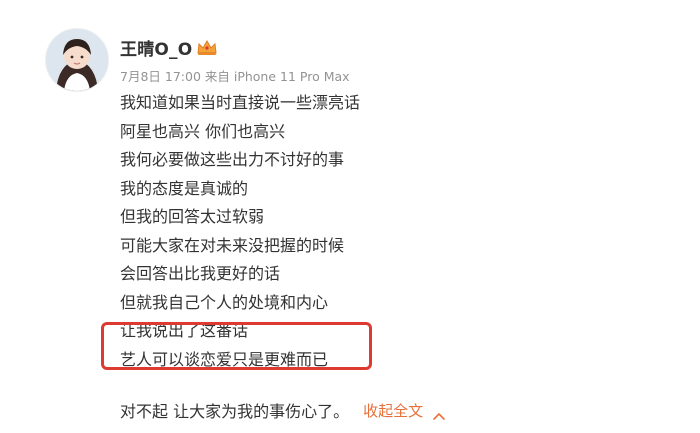 This screenshot has height=433, width=700. What do you see at coordinates (156, 47) in the screenshot?
I see `username: 王晴O_O` at bounding box center [156, 47].